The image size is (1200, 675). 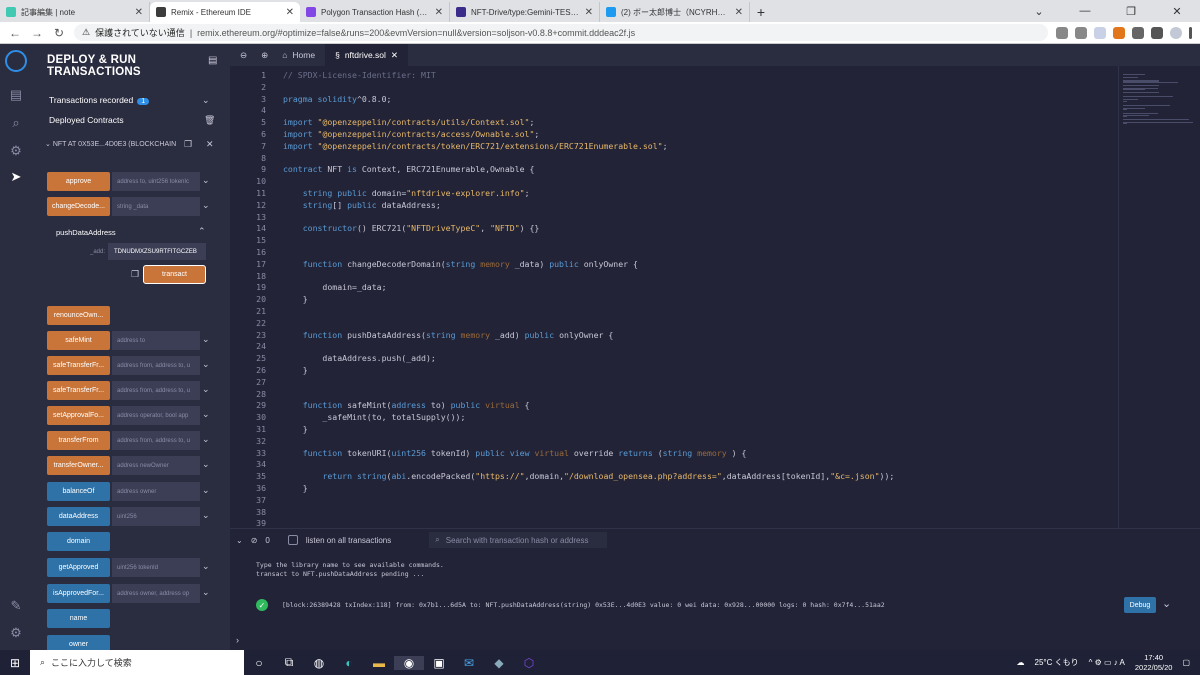 I want to click on share-icon, so click(x=1062, y=32).